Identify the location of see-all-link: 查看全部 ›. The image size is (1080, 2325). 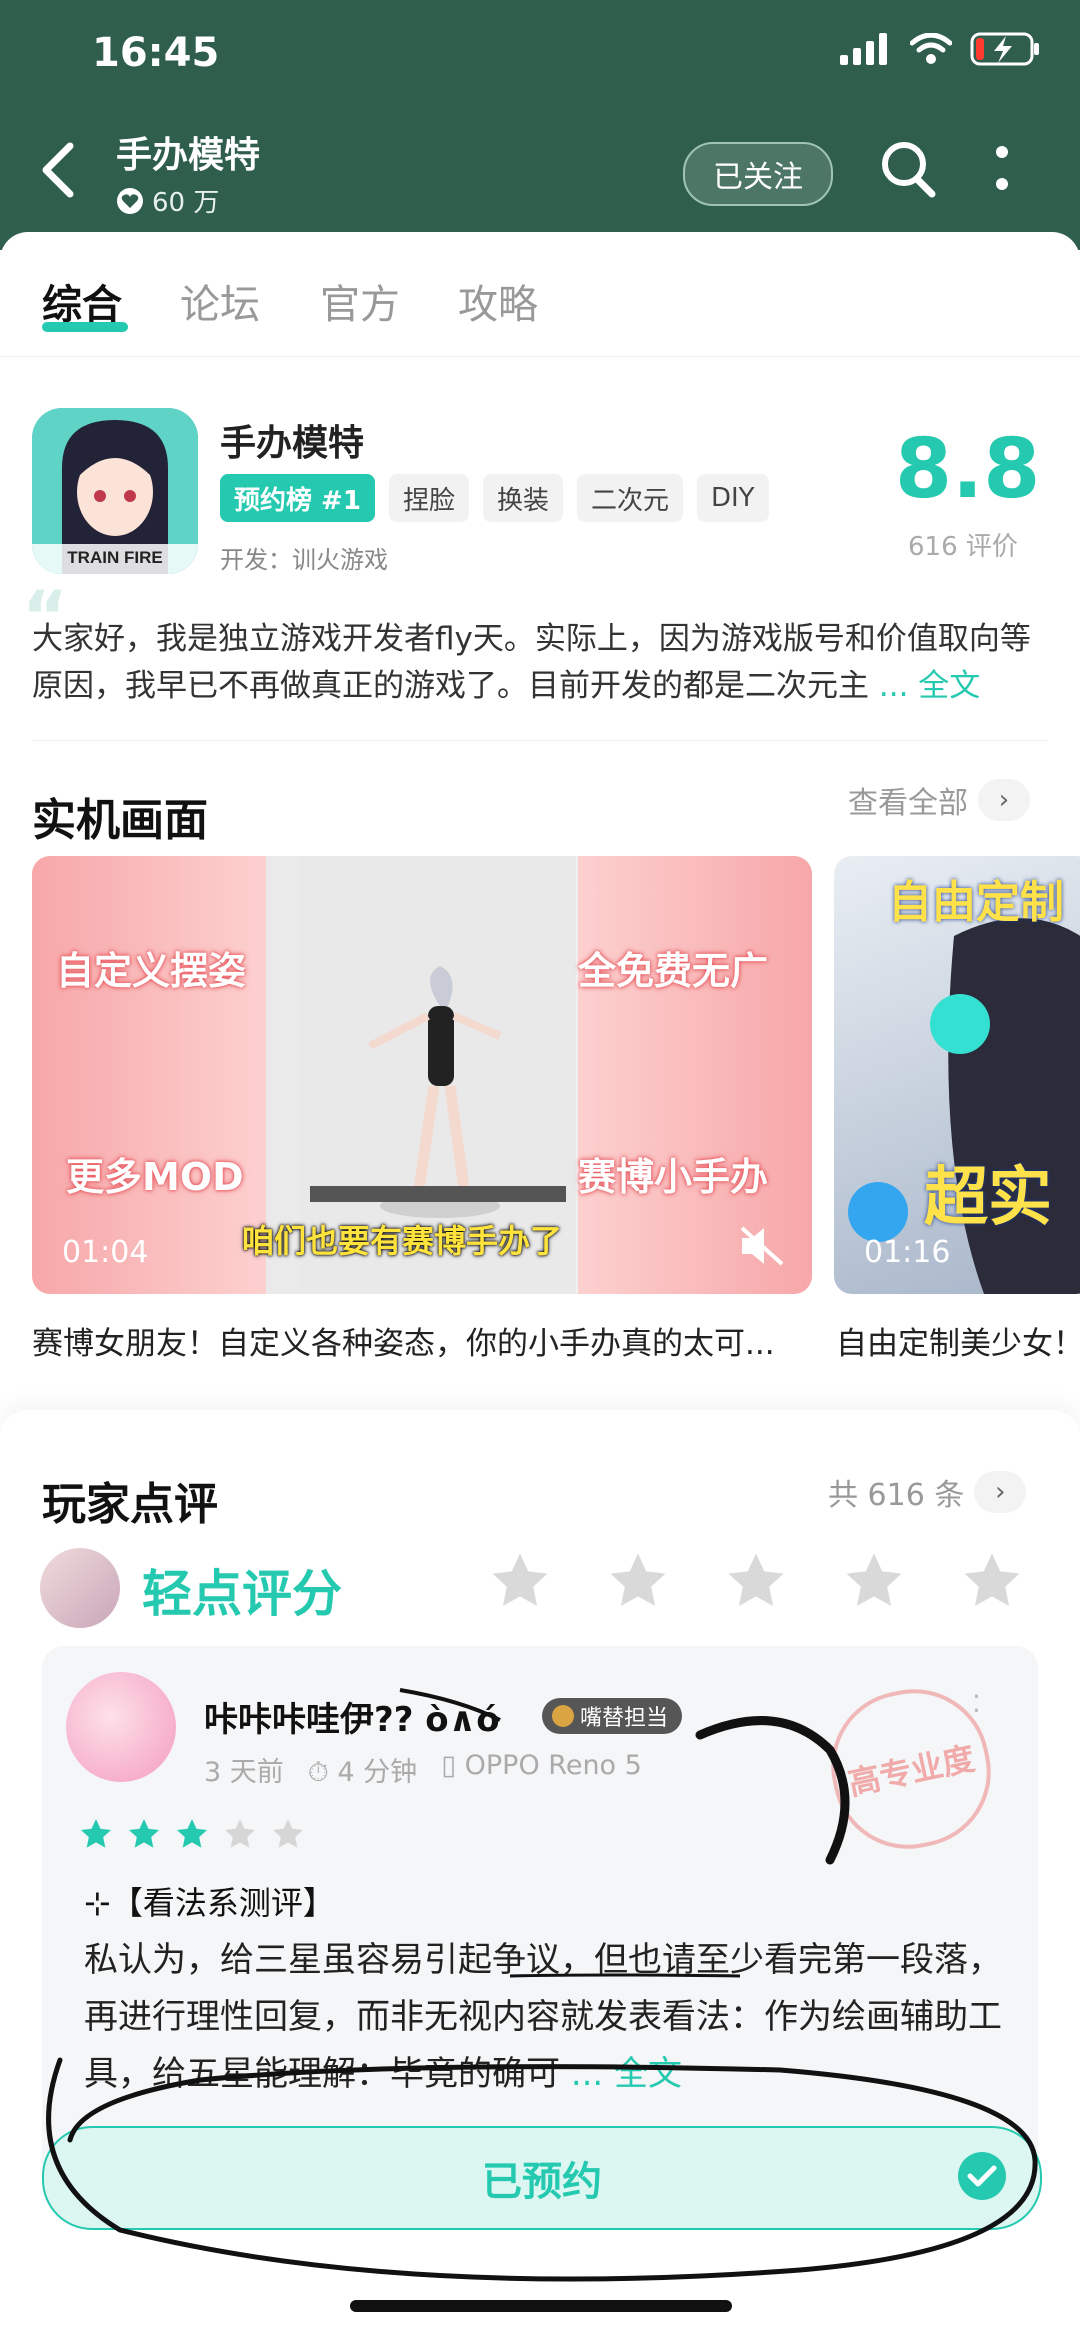
(939, 800).